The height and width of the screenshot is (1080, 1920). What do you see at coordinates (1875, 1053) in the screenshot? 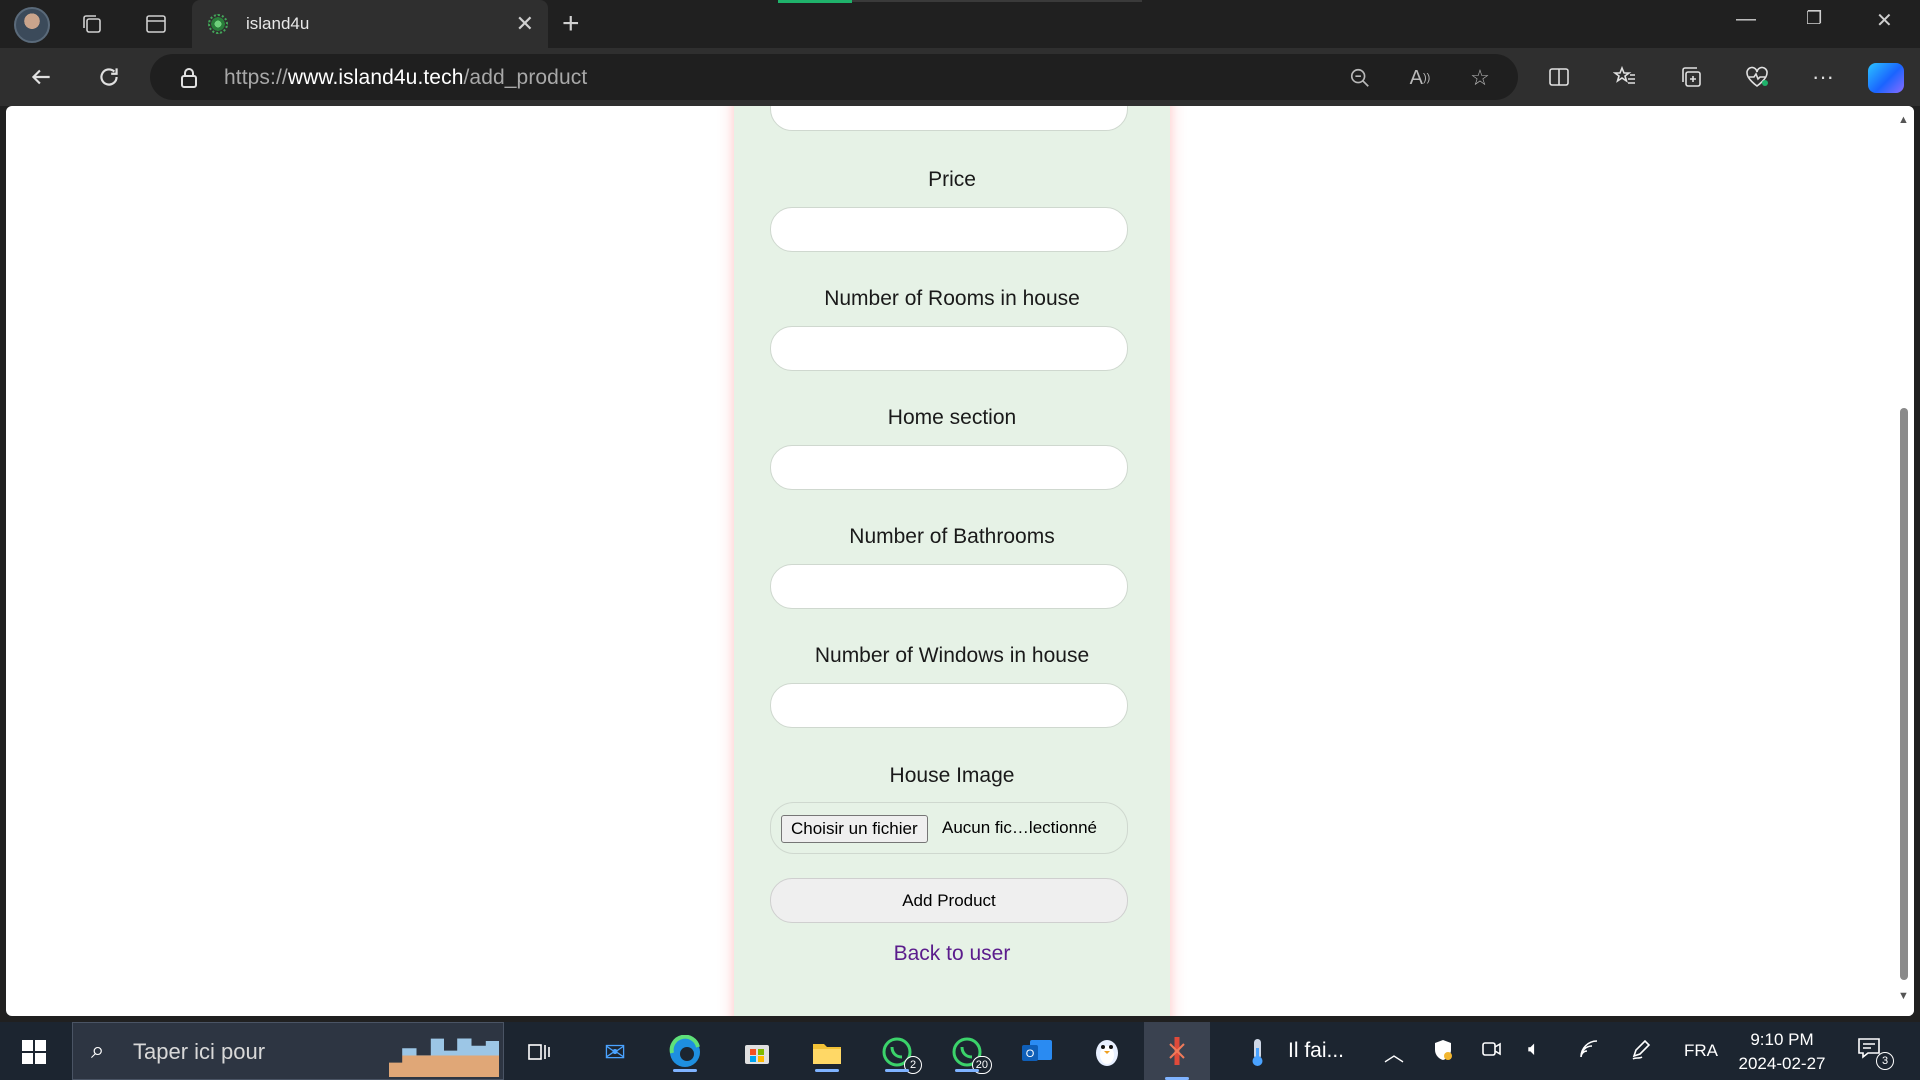
I see `notification-center-icon: 3` at bounding box center [1875, 1053].